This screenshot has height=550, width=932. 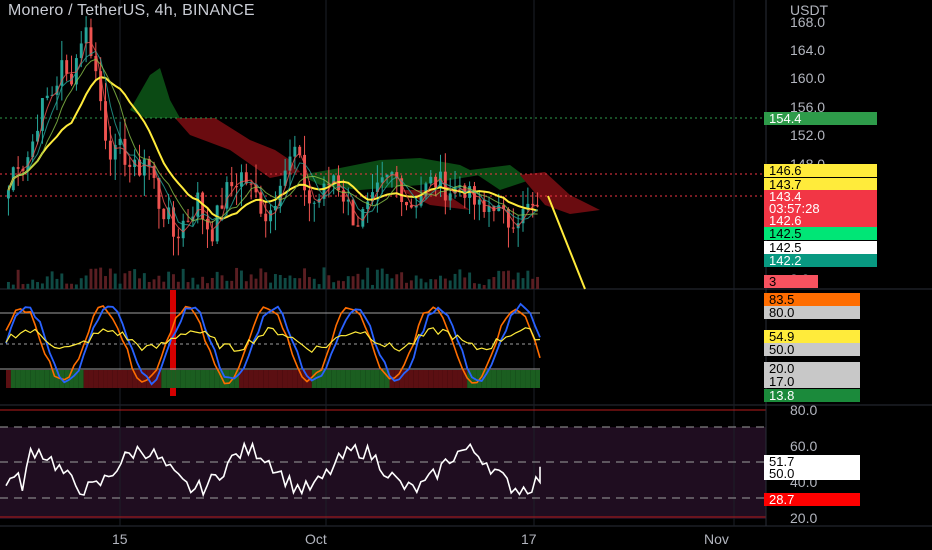 What do you see at coordinates (791, 281) in the screenshot?
I see `volume-badge: 3` at bounding box center [791, 281].